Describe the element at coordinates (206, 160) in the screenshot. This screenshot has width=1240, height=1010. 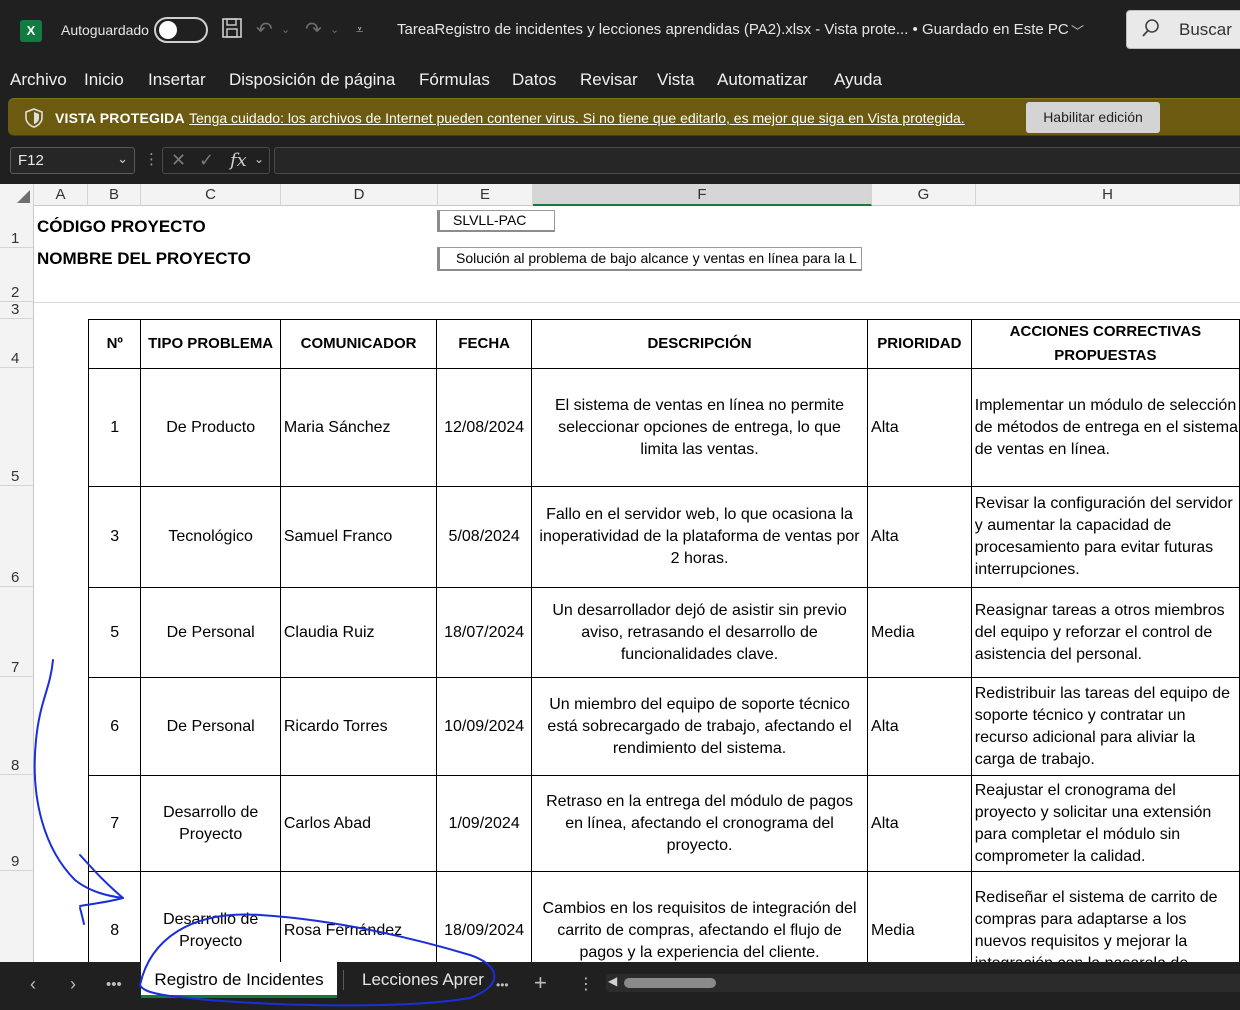
I see `enter-icon: ✓` at that location.